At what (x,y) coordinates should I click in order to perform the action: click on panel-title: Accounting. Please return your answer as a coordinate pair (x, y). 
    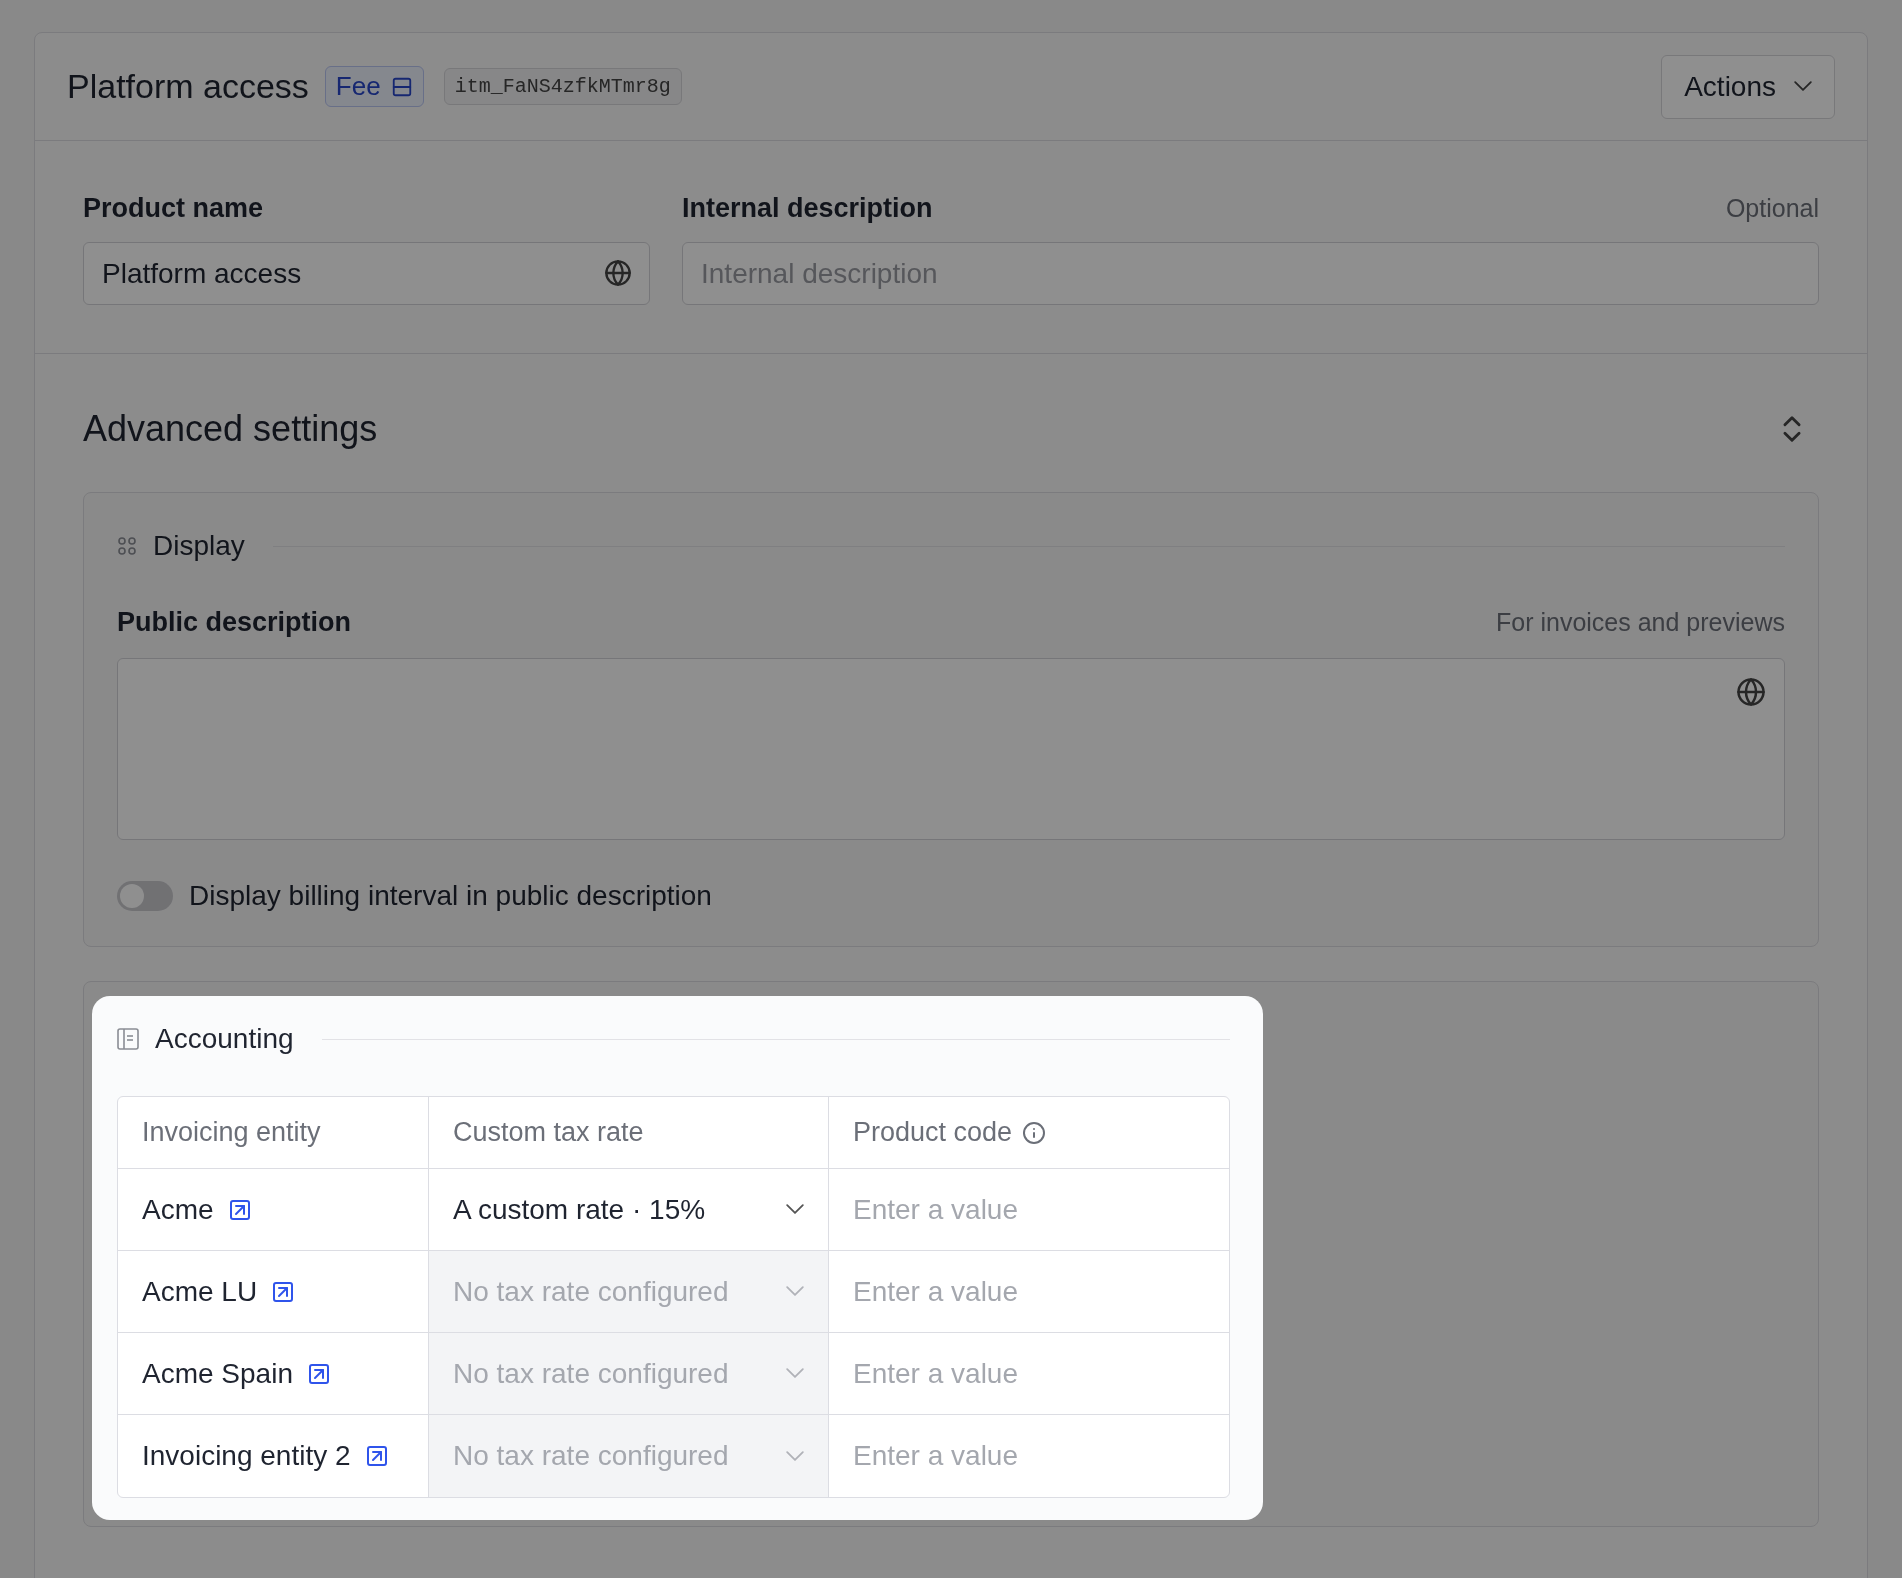
    Looking at the image, I should click on (224, 1039).